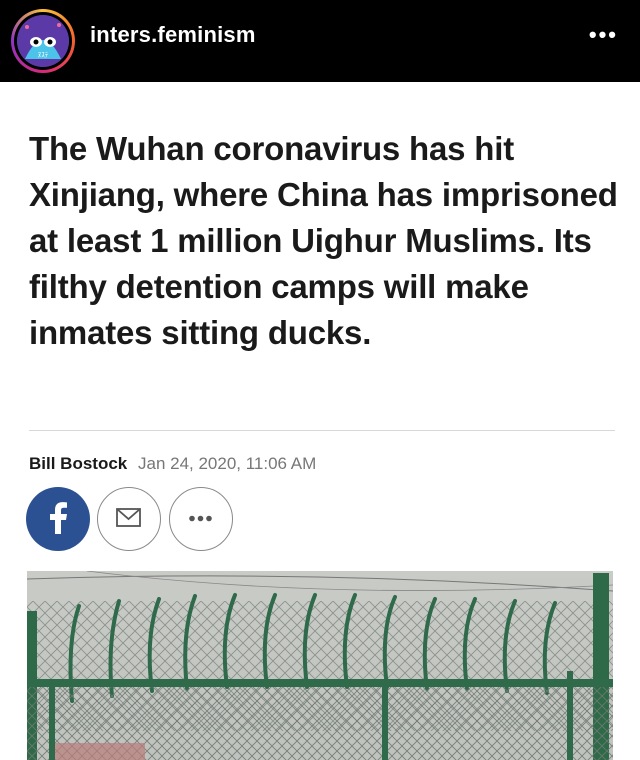  Describe the element at coordinates (322, 430) in the screenshot. I see `divider` at that location.